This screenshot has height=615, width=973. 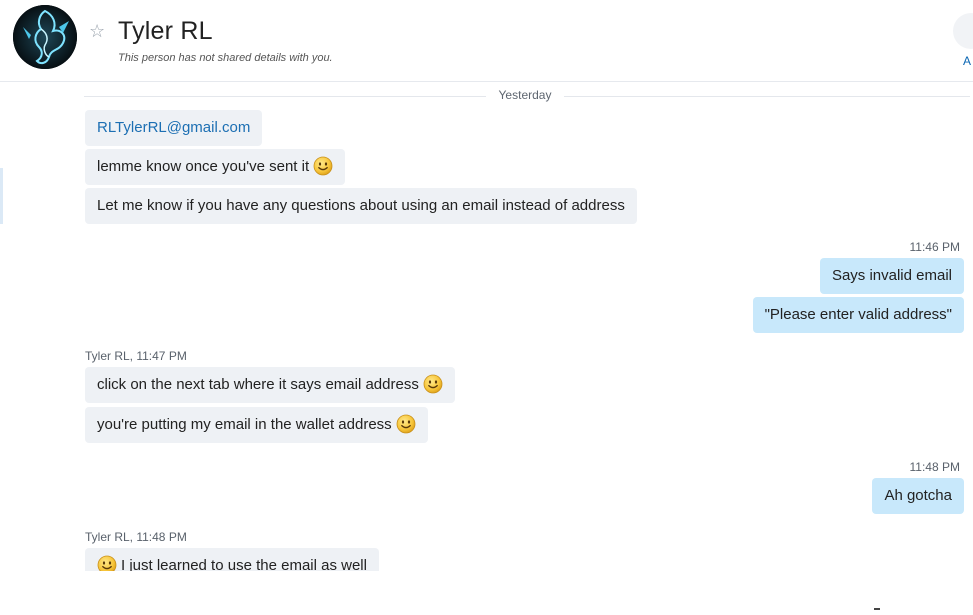 I want to click on message-text: lemme know once you've sent it, so click(x=203, y=166).